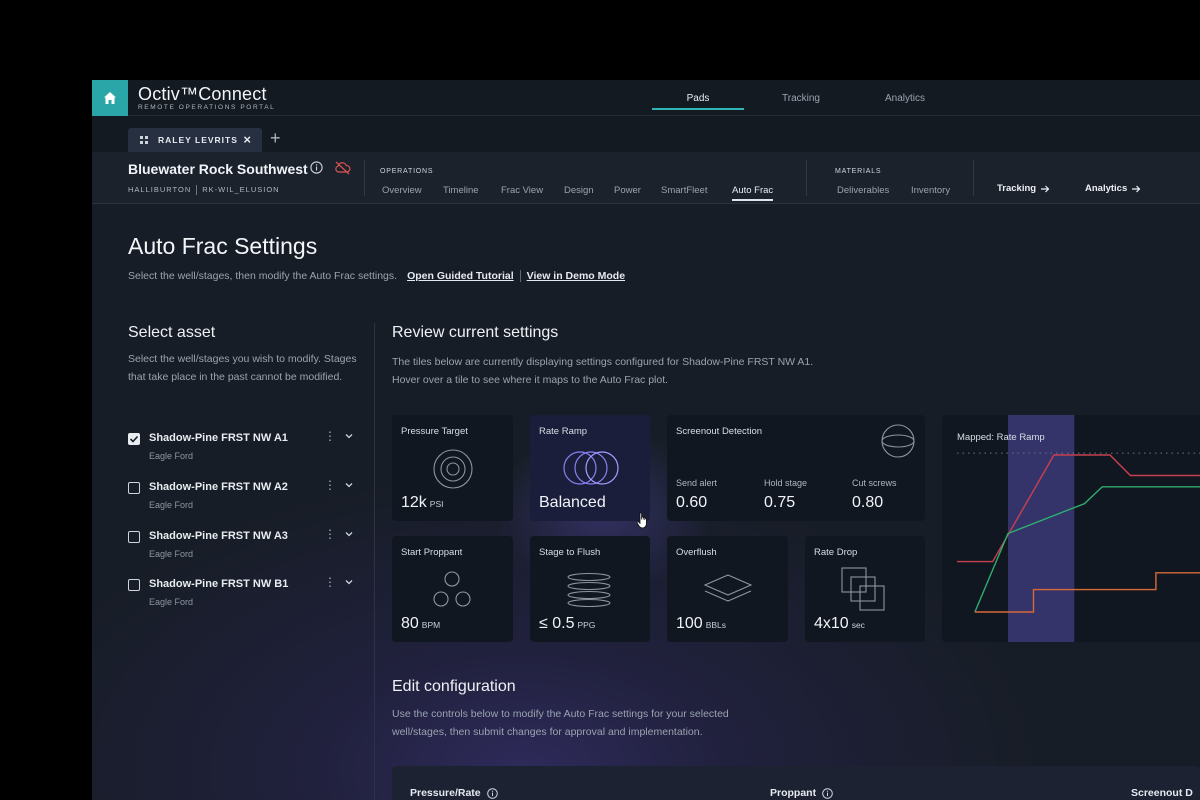  What do you see at coordinates (445, 793) in the screenshot?
I see `edit-column-label: Pressure/Rate` at bounding box center [445, 793].